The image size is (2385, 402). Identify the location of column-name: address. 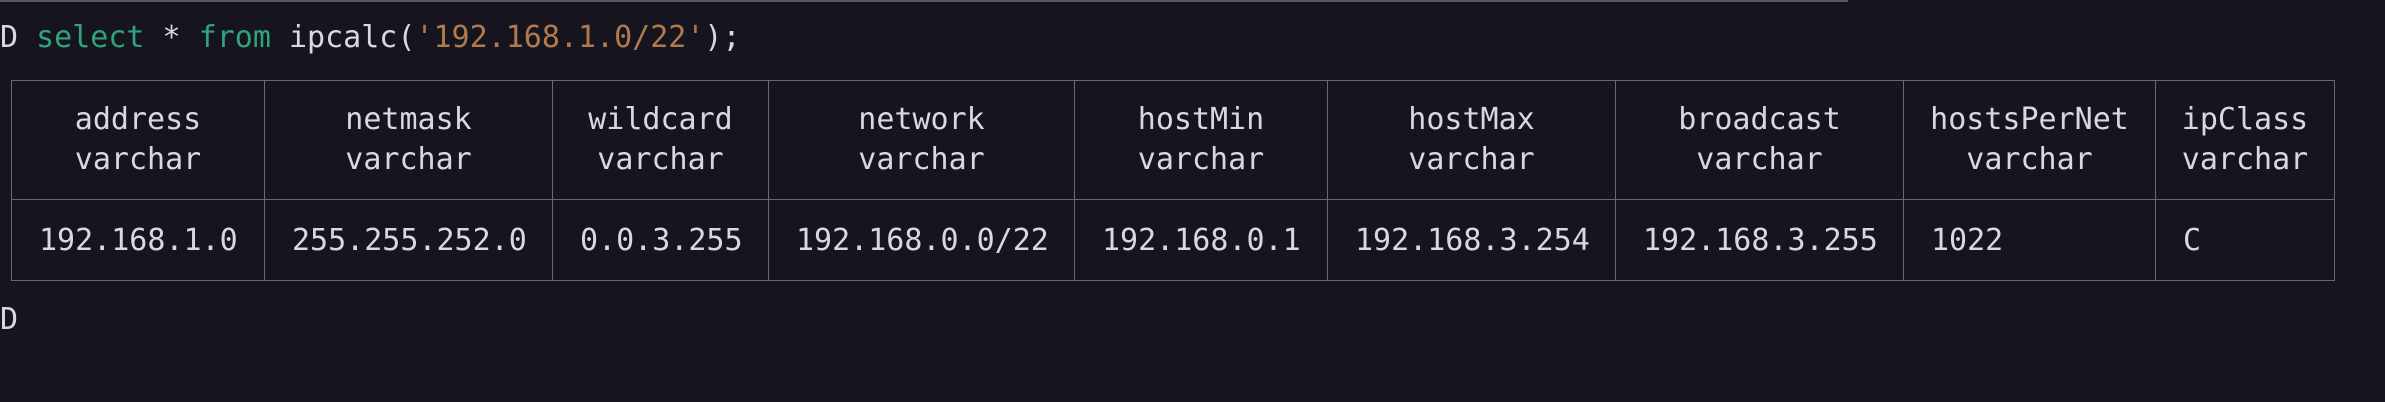
(138, 119).